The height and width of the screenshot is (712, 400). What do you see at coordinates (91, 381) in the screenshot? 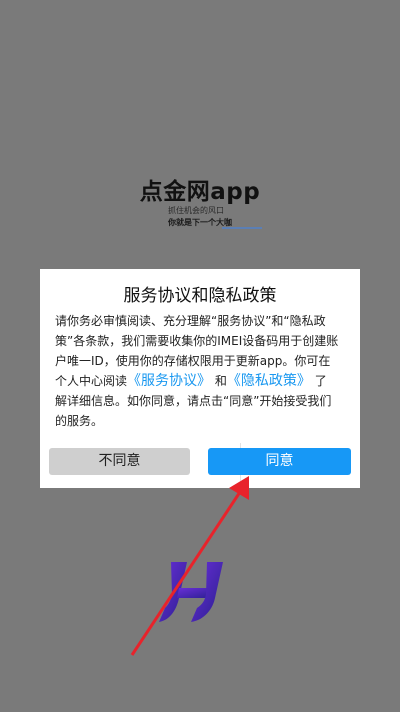
I see `body-text: 个人中心阅读` at bounding box center [91, 381].